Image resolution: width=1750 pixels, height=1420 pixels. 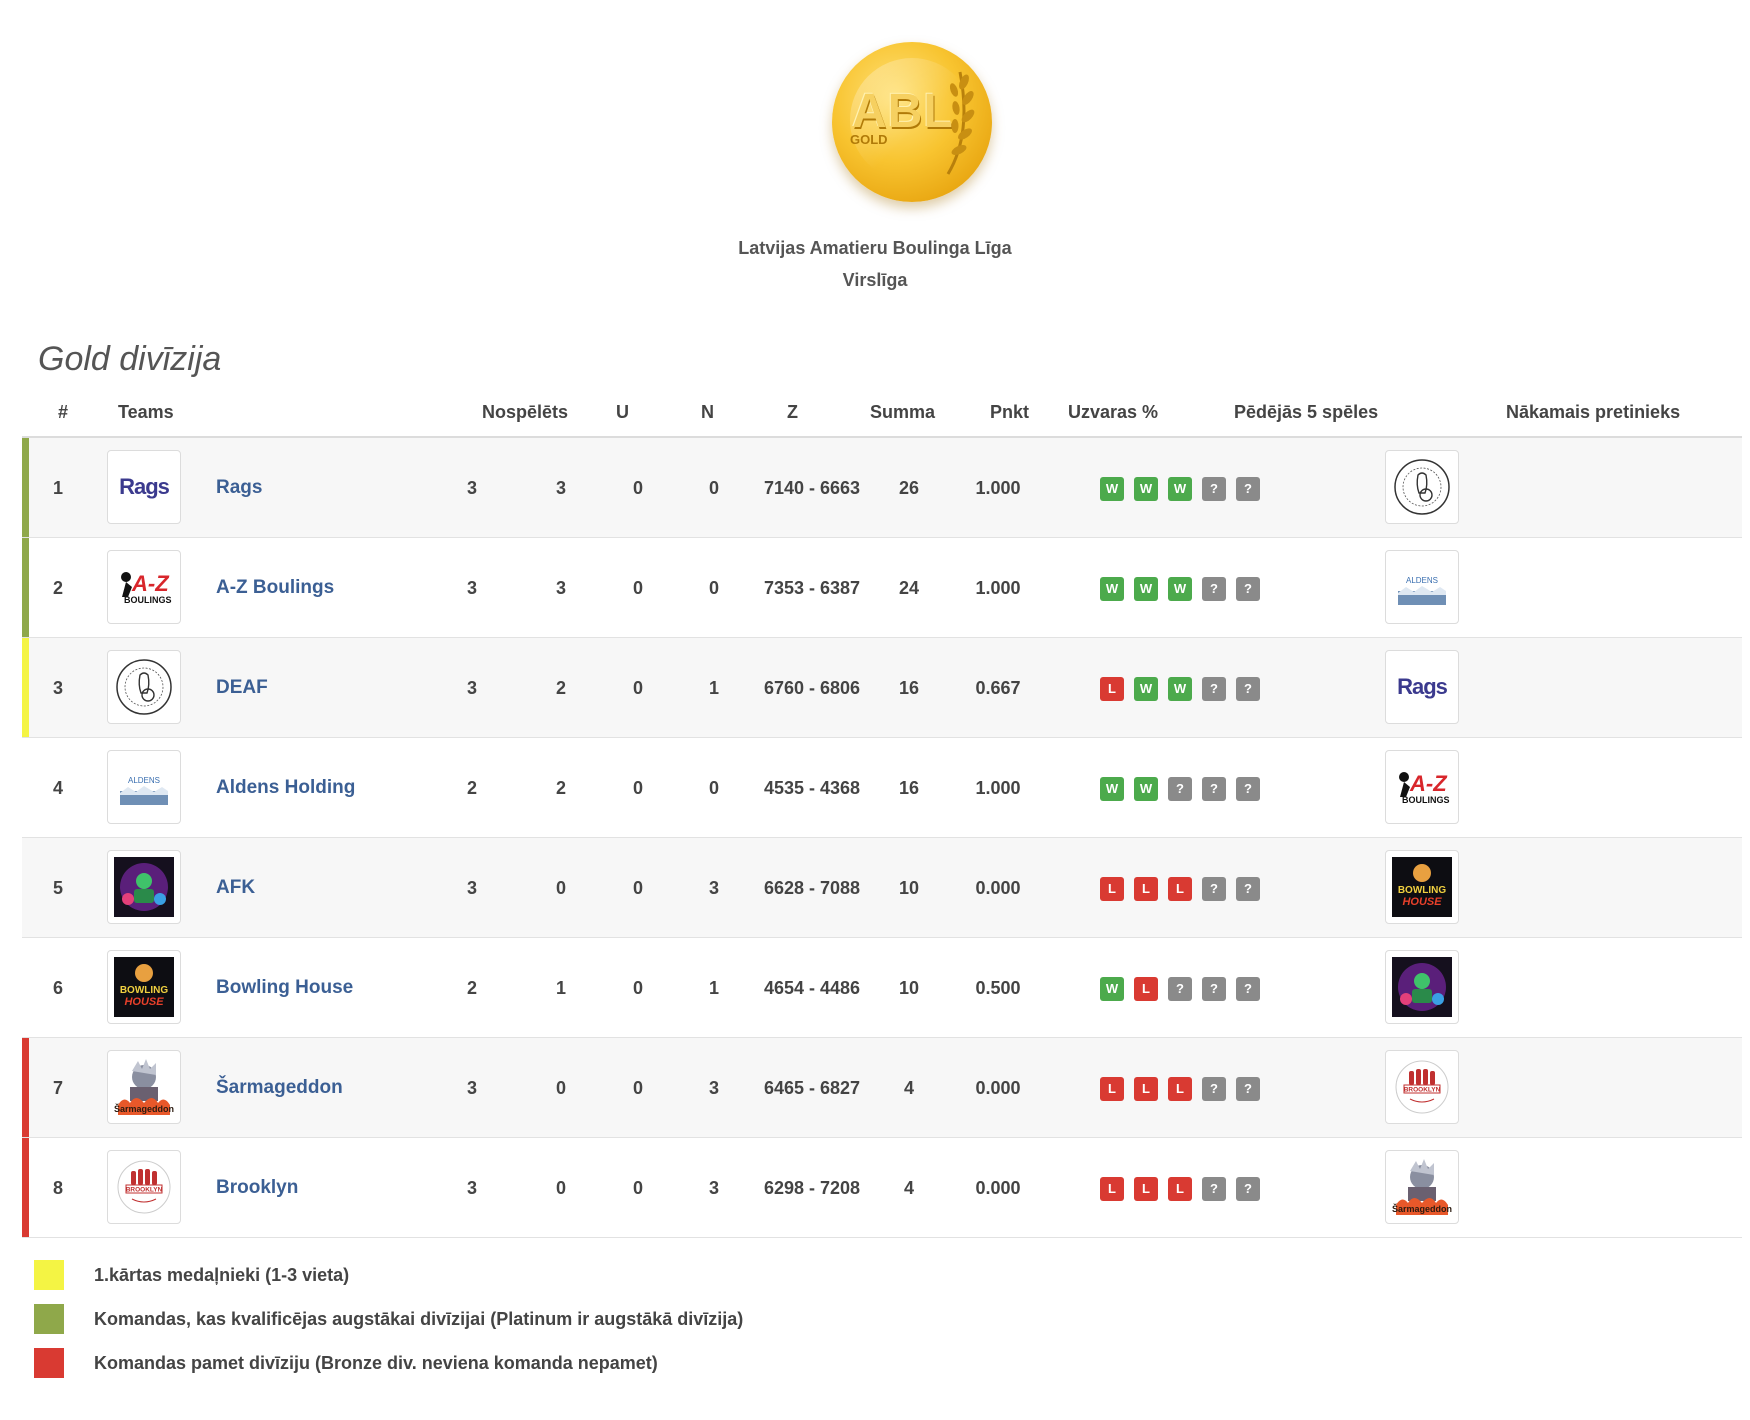 I want to click on played-cell: 2, so click(x=471, y=988).